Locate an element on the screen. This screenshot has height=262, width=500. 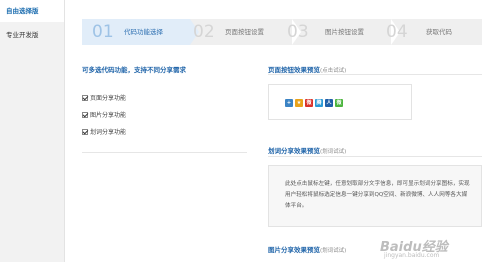
option-label: 划词分享功能 is located at coordinates (108, 132).